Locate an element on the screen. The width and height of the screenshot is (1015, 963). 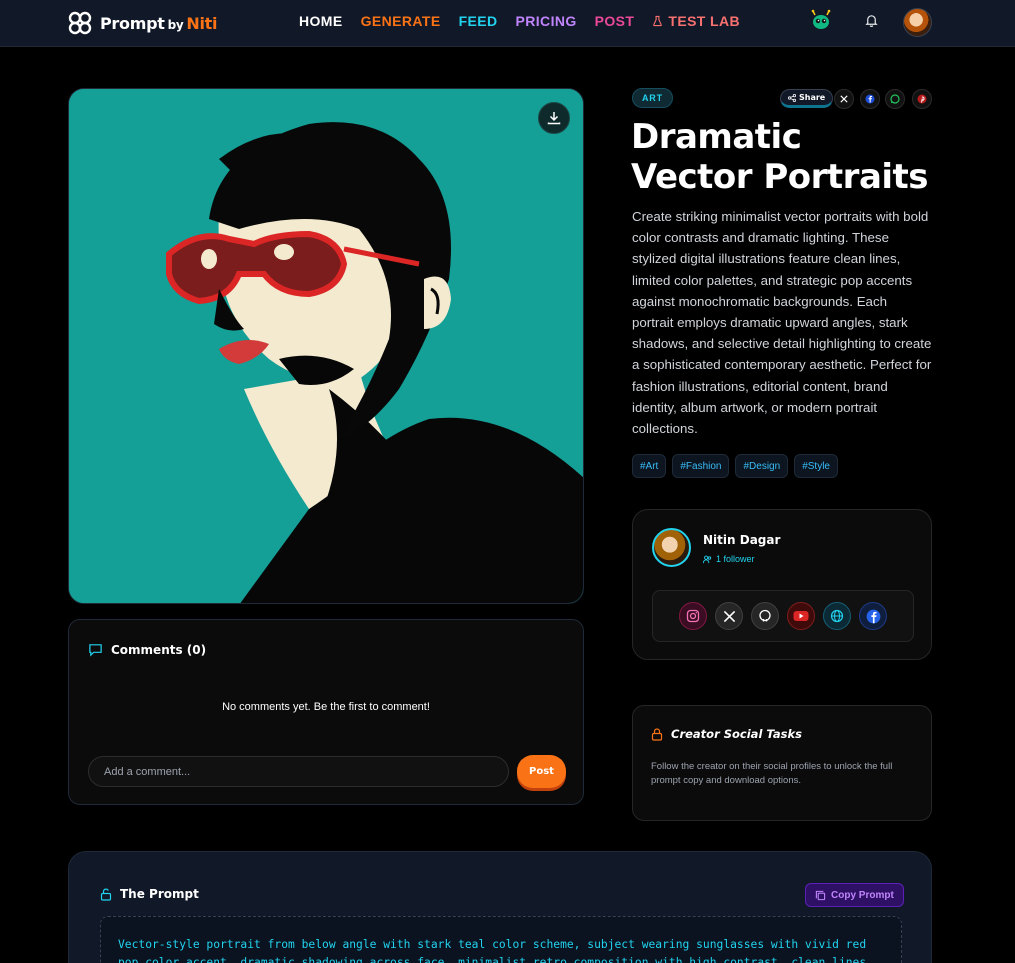
copy-icon is located at coordinates (820, 895).